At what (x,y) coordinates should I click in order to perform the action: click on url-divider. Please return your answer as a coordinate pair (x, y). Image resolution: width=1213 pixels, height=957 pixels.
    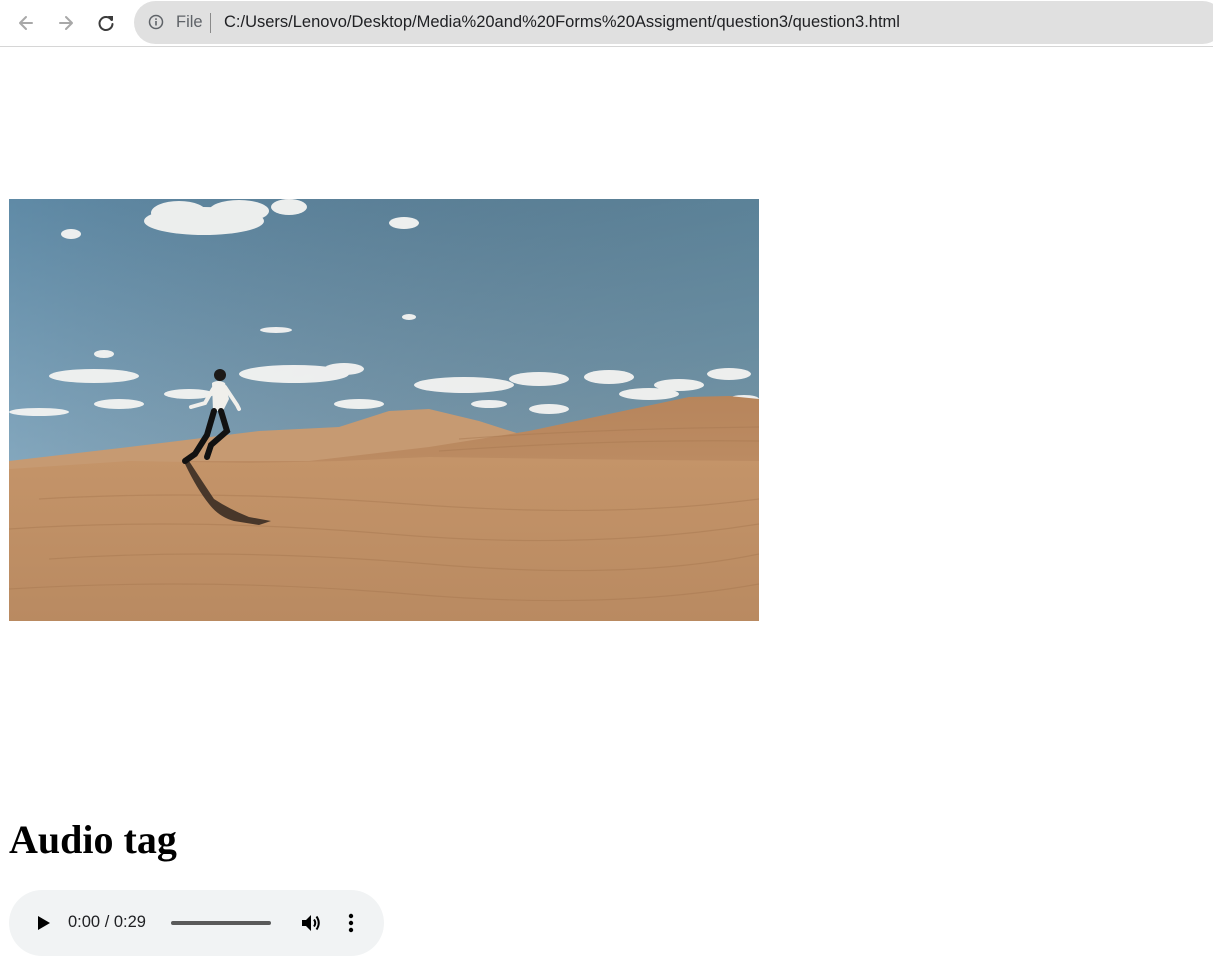
    Looking at the image, I should click on (210, 23).